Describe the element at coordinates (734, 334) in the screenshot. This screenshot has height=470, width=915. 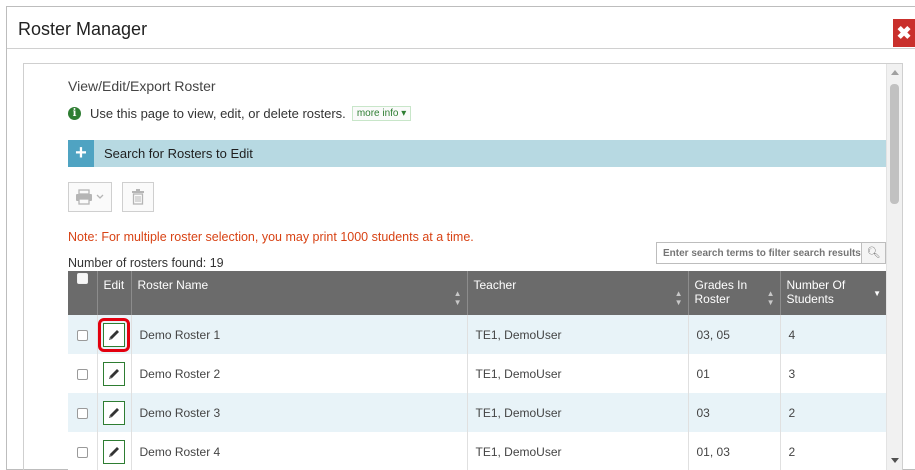
I see `grades-cell: 03, 05` at that location.